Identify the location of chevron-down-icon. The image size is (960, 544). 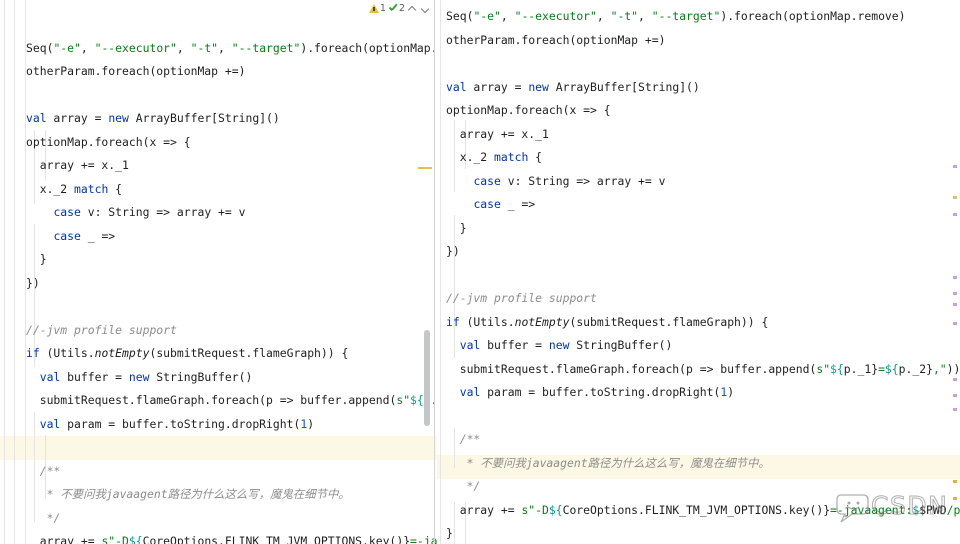
(425, 8).